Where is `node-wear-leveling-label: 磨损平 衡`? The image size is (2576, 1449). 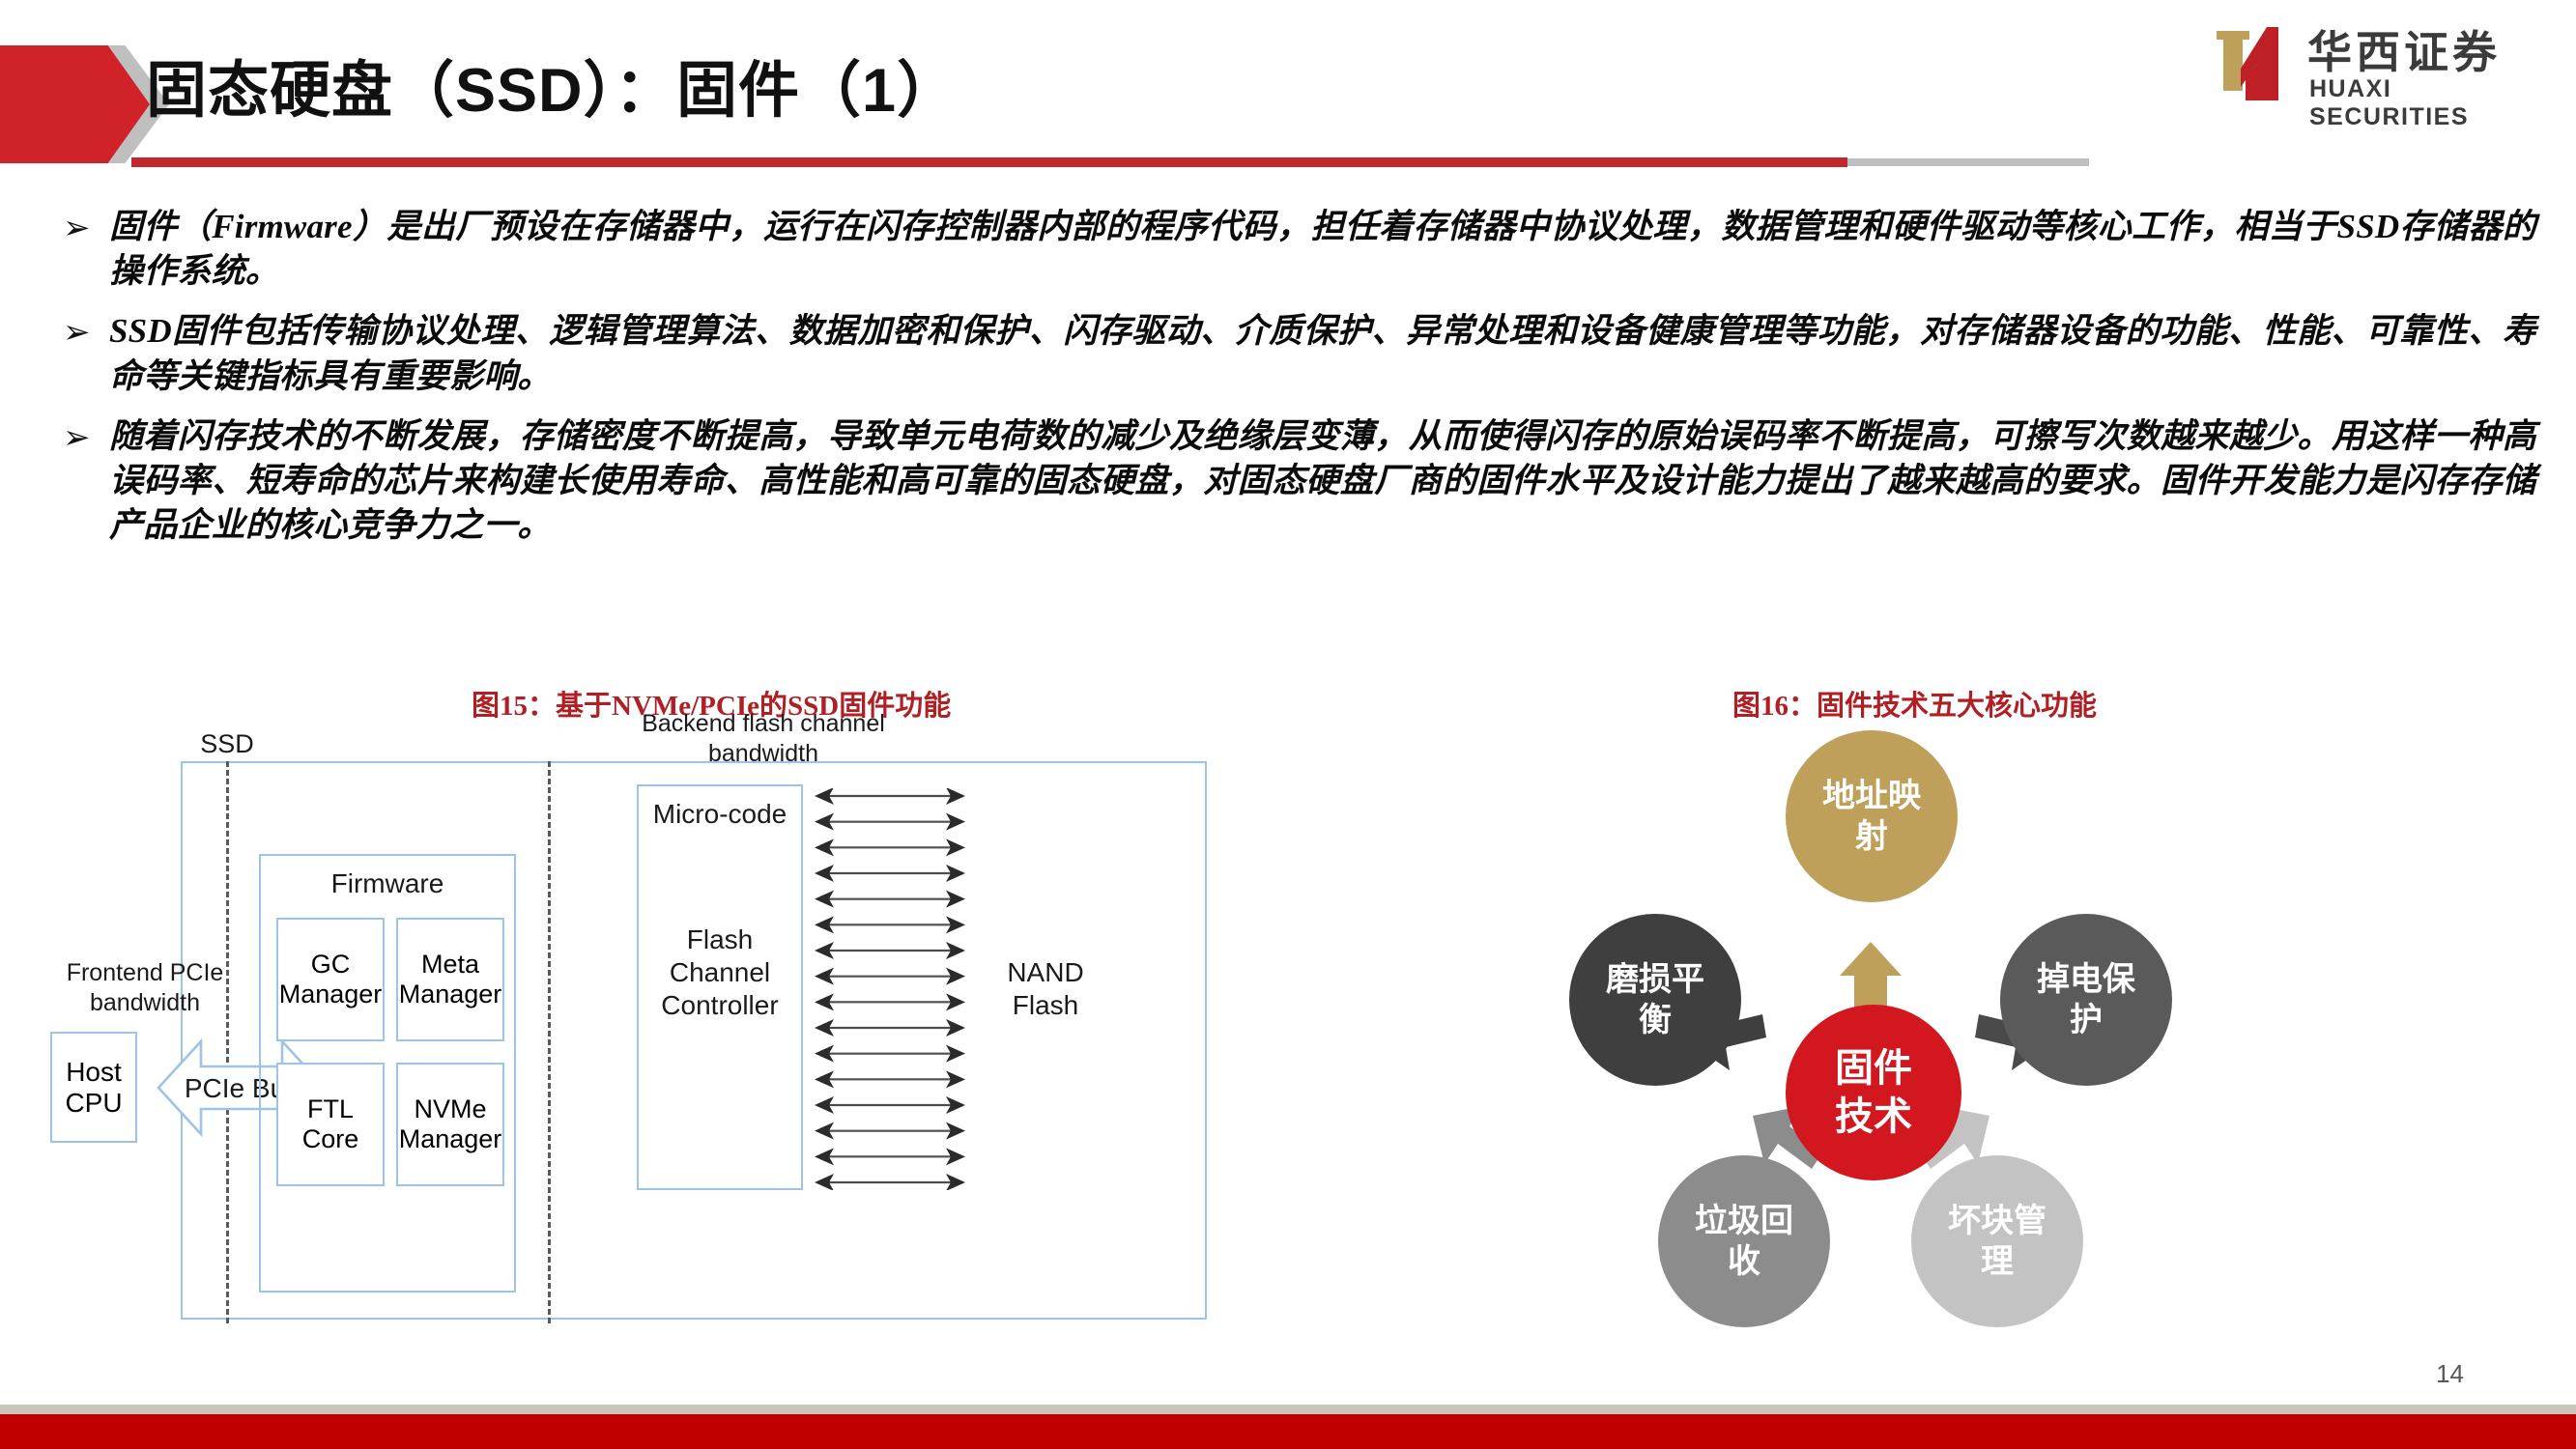
node-wear-leveling-label: 磨损平 衡 is located at coordinates (1655, 999).